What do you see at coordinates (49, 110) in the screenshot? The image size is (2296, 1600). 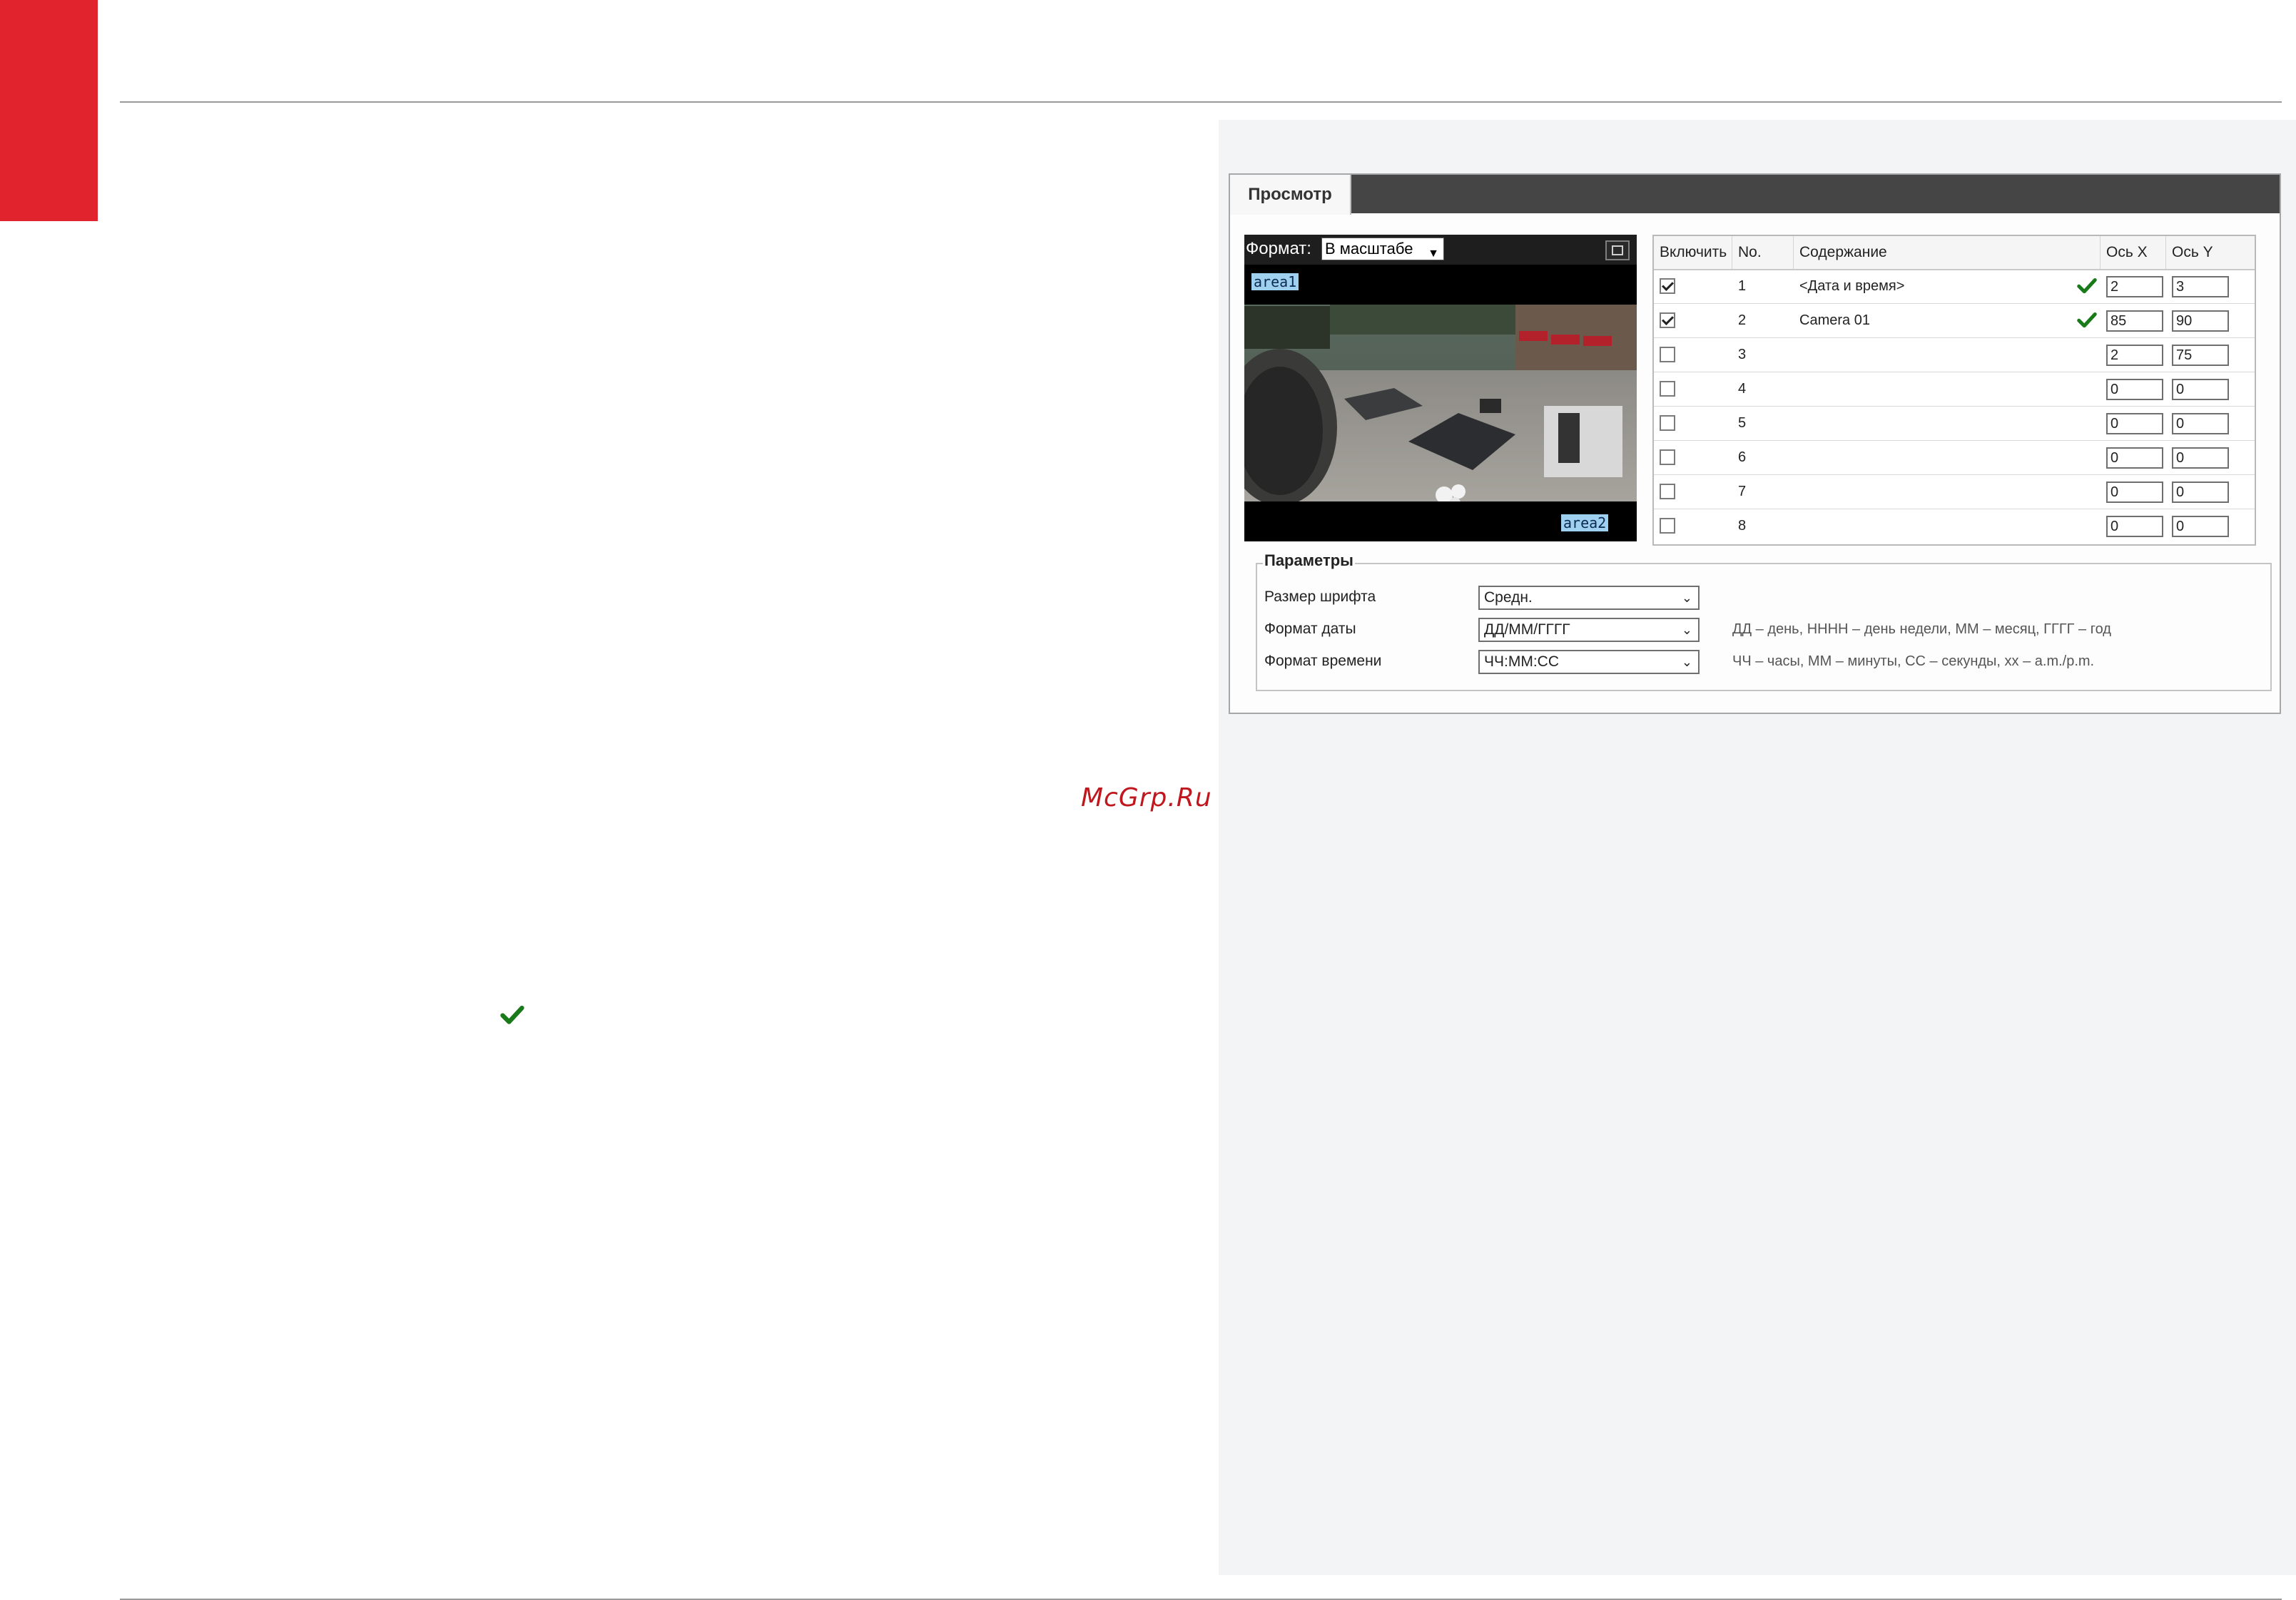 I see `brand-corner` at bounding box center [49, 110].